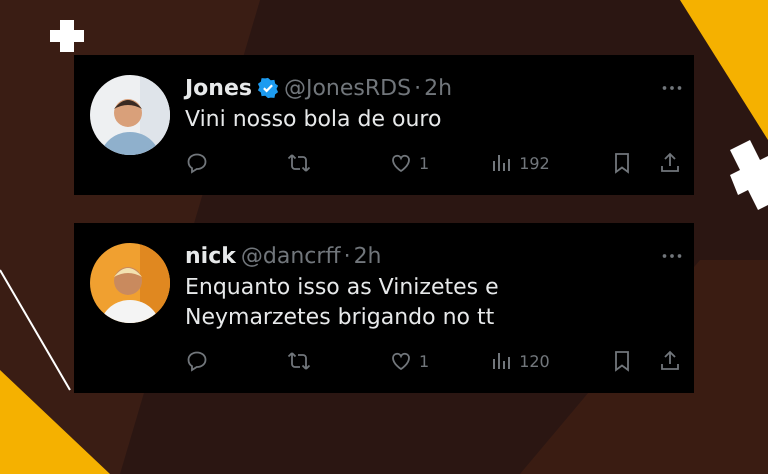  I want to click on tweet-text: Neymarzetes brigando no tt, so click(340, 318).